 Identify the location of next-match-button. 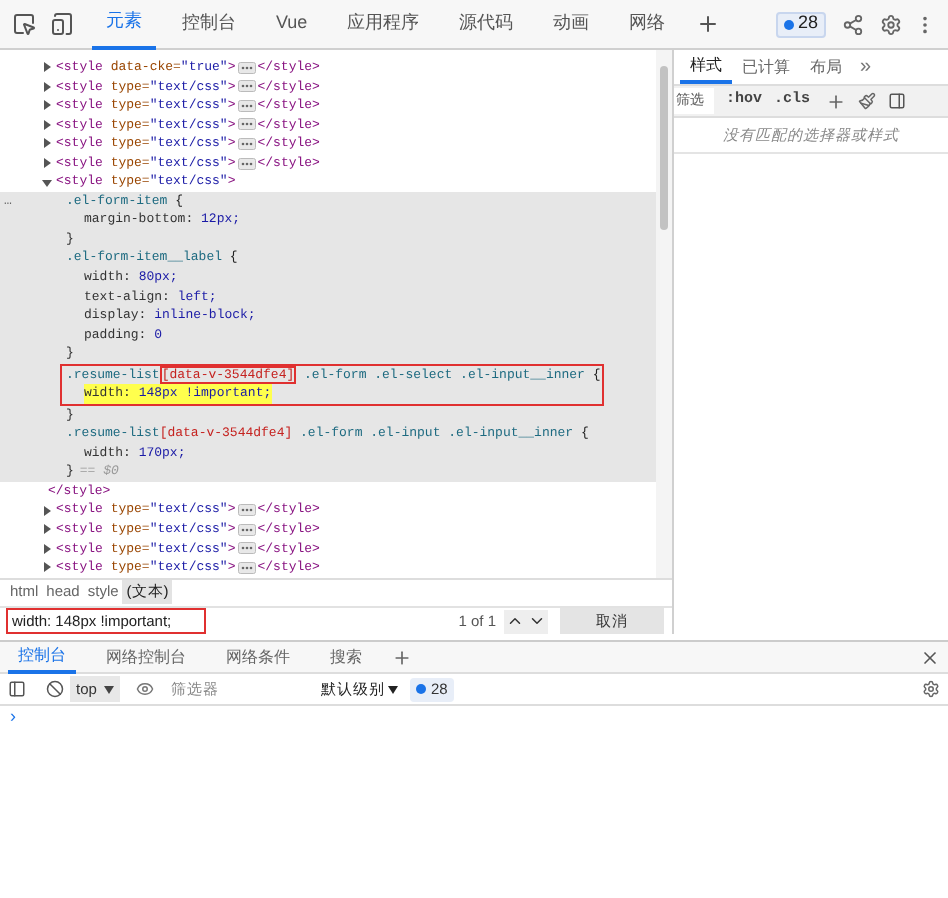
(537, 621).